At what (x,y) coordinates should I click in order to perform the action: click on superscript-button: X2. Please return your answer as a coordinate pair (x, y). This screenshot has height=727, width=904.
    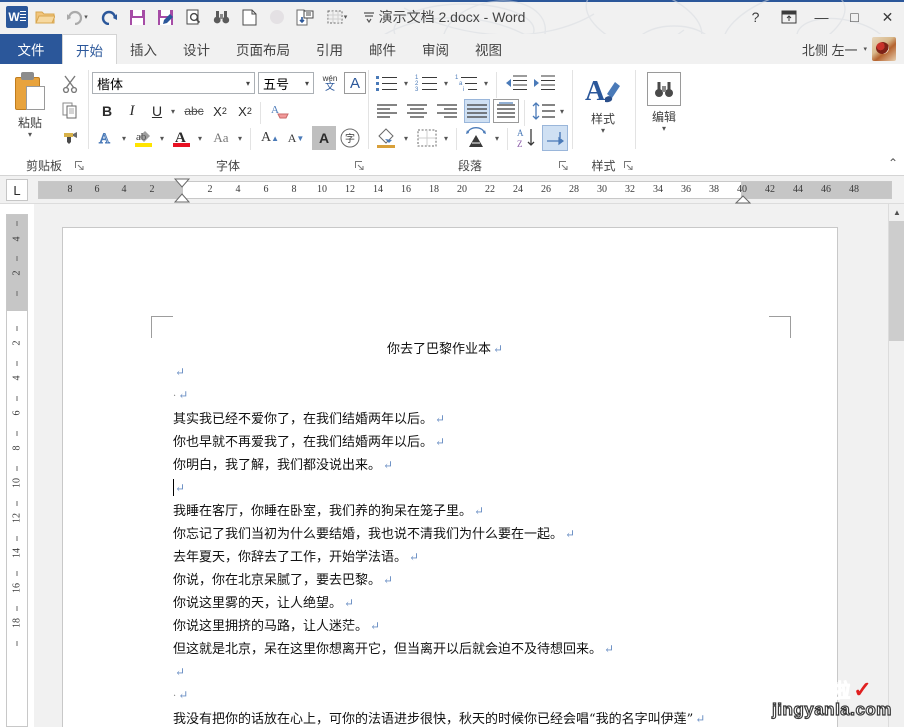
    Looking at the image, I should click on (245, 111).